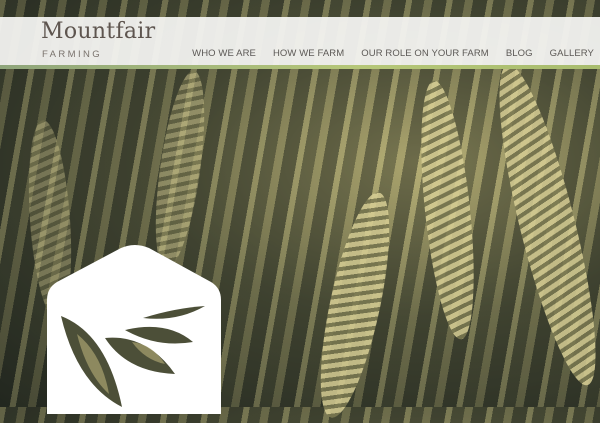 The height and width of the screenshot is (423, 600). Describe the element at coordinates (134, 329) in the screenshot. I see `hexagon-leaf-logo-icon` at that location.